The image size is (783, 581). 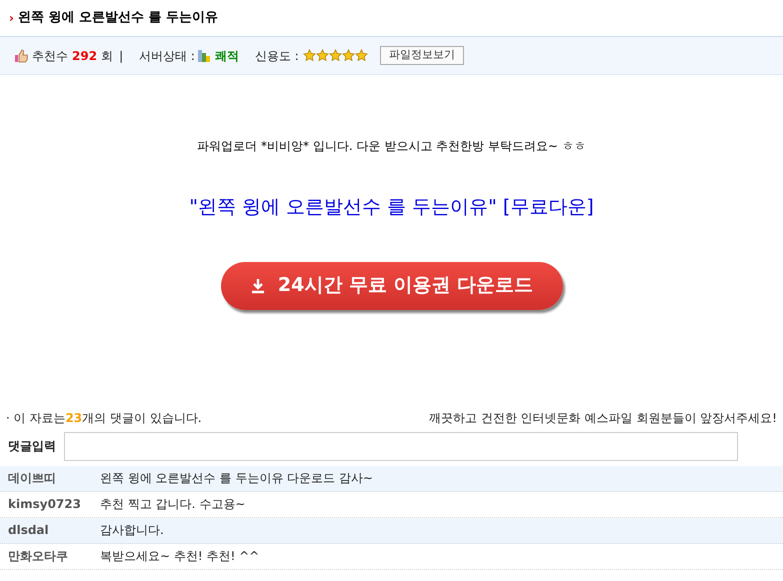 I want to click on comment-author: 데이쁘띠, so click(x=32, y=478).